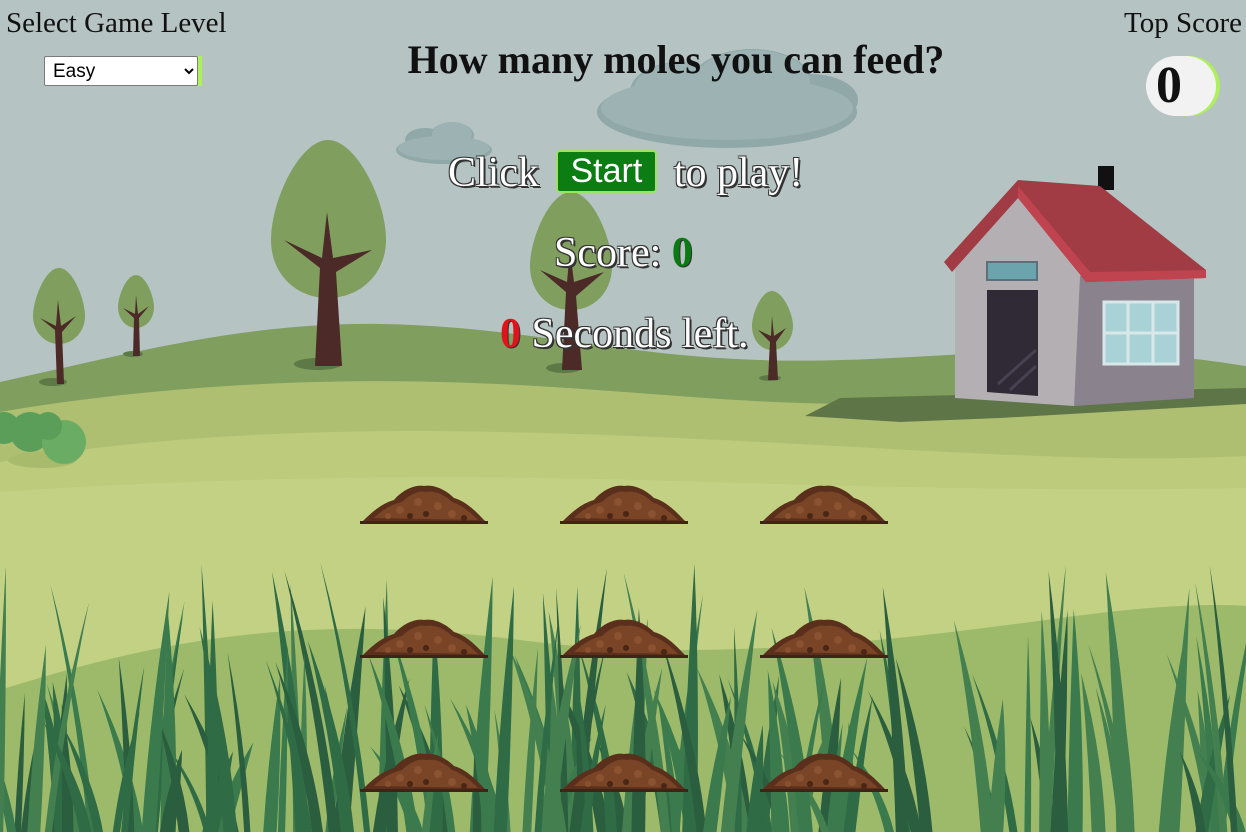  I want to click on timer-label: Seconds left., so click(640, 334).